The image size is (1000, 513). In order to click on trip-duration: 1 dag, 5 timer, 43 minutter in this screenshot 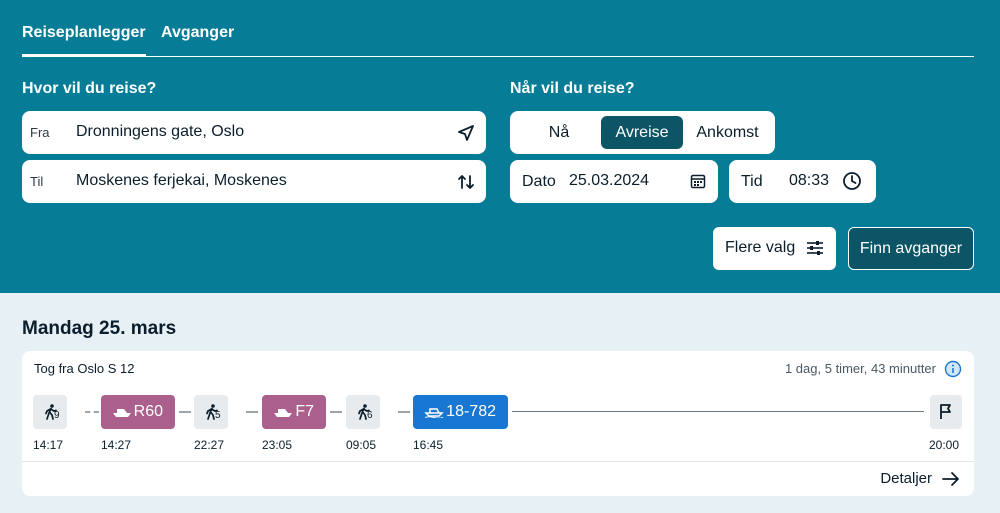, I will do `click(860, 368)`.